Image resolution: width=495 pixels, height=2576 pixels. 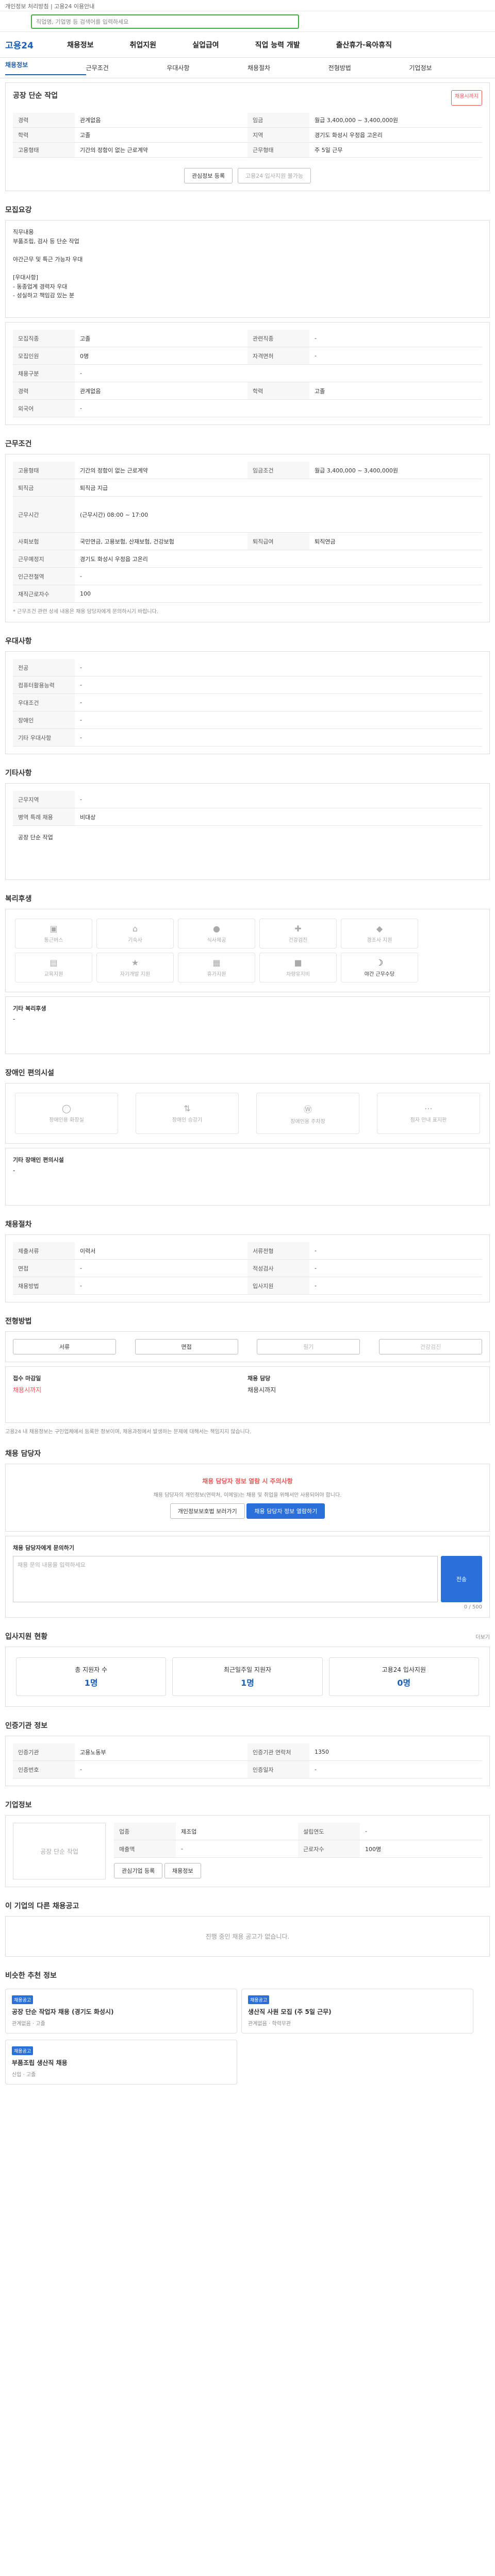 I want to click on tab-recruit: 채용정보, so click(x=45, y=67).